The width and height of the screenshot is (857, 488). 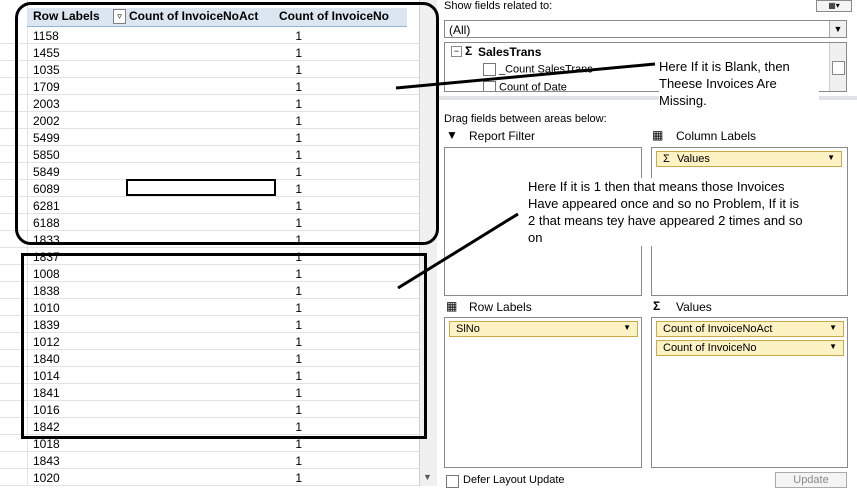 What do you see at coordinates (525, 119) in the screenshot?
I see `drag-fields-label: Drag fields between areas below:` at bounding box center [525, 119].